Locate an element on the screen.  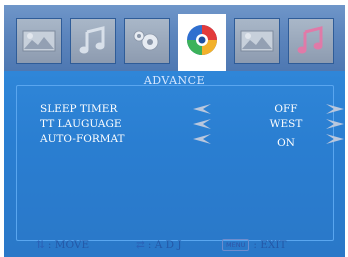
gear-icon is located at coordinates (146, 40).